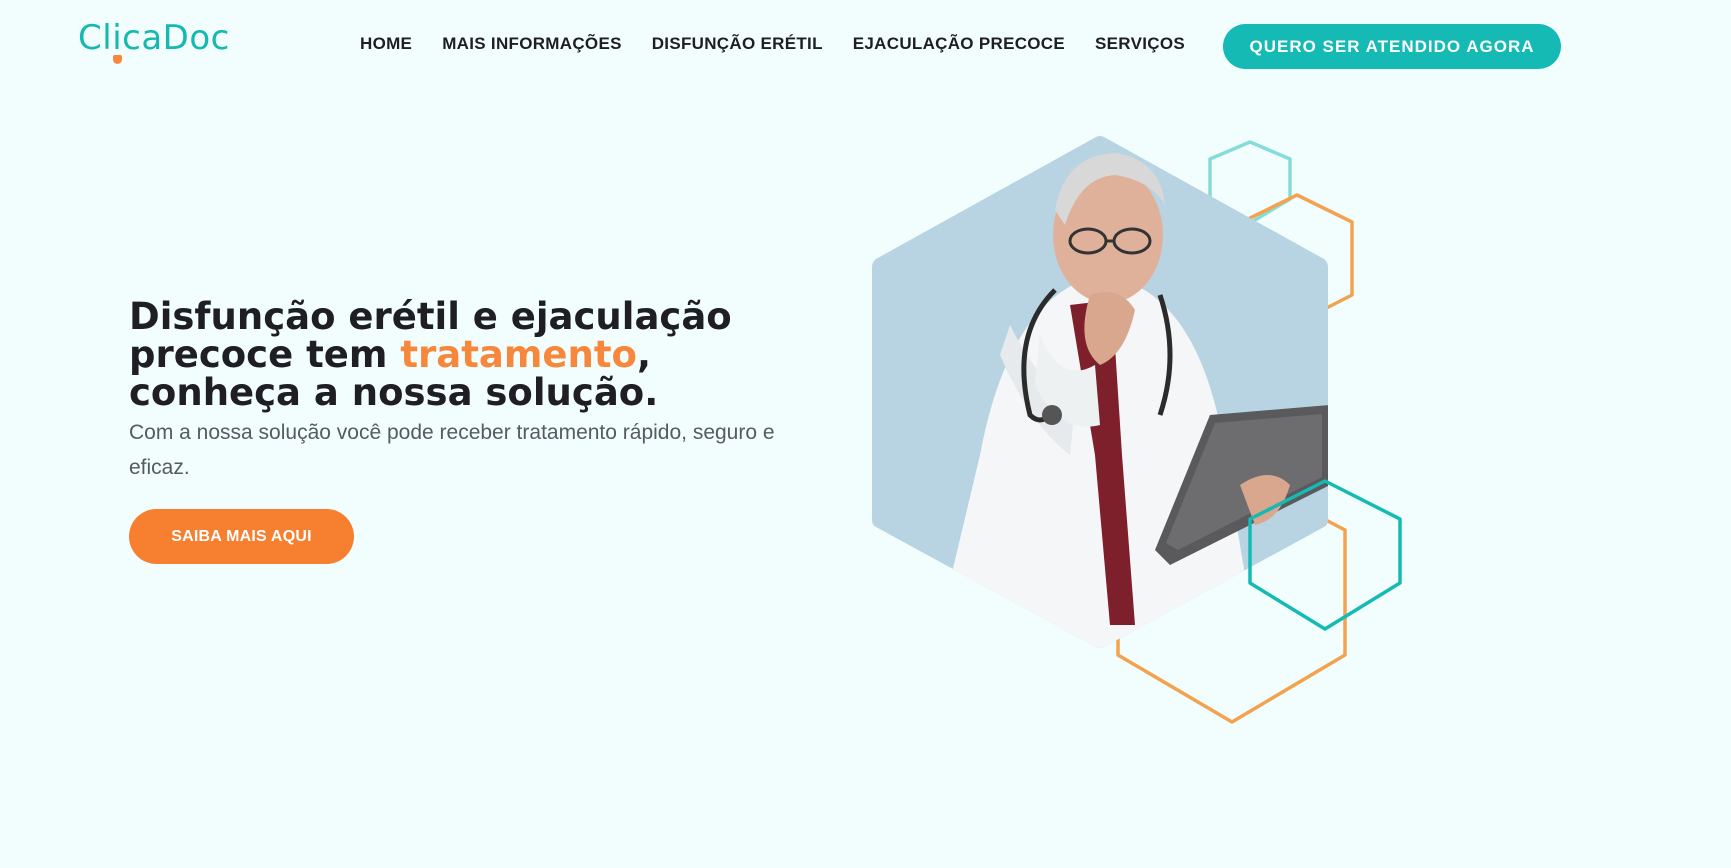 Image resolution: width=1731 pixels, height=868 pixels. I want to click on nav-ejaculacao-precoce: EJACULAÇÃO PRECOCE, so click(959, 44).